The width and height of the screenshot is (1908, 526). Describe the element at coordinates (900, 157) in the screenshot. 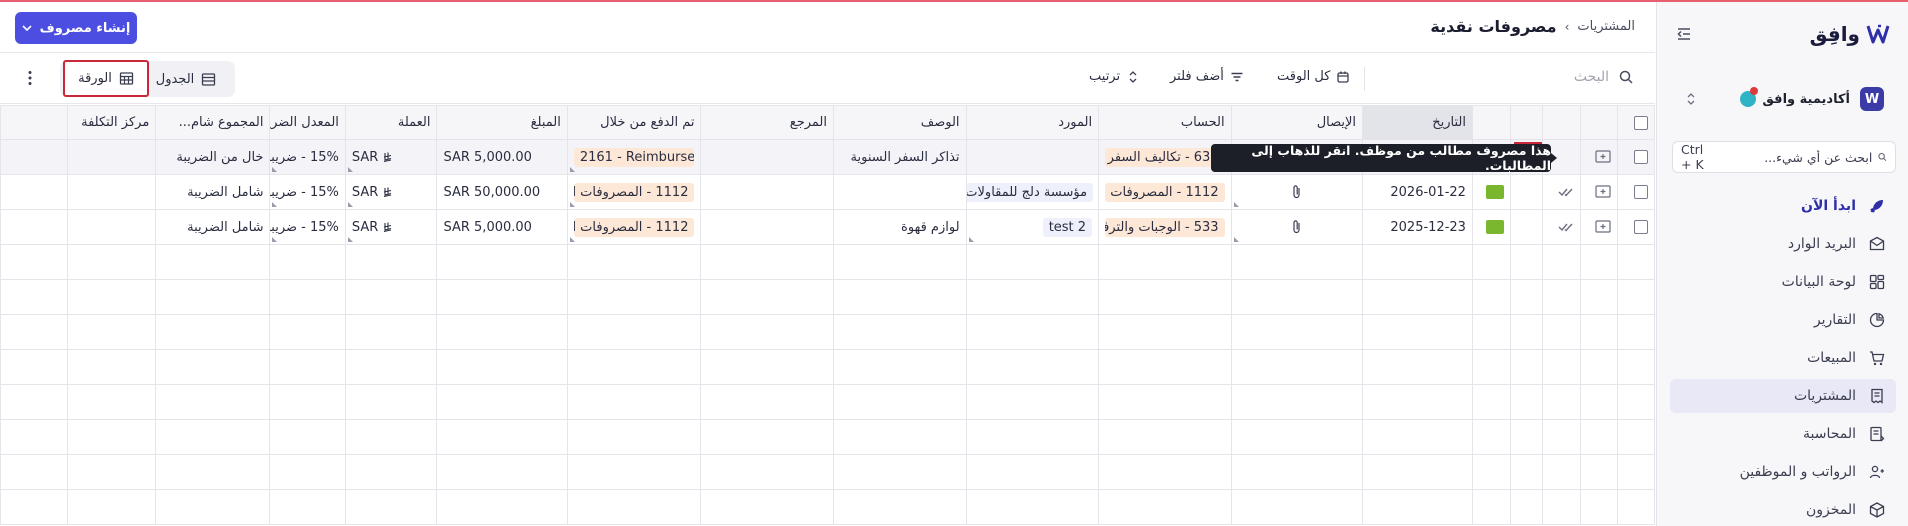

I see `cell-description: تذاكر السفر السنوية` at that location.